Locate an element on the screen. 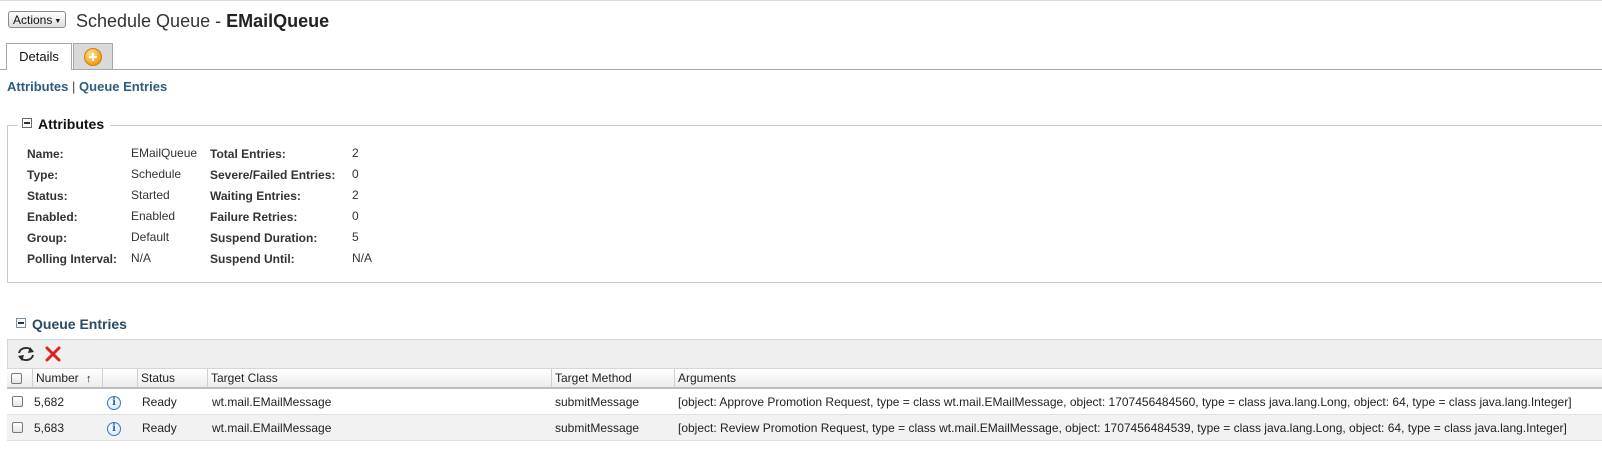 The image size is (1602, 455). attr-label: Group: is located at coordinates (47, 238).